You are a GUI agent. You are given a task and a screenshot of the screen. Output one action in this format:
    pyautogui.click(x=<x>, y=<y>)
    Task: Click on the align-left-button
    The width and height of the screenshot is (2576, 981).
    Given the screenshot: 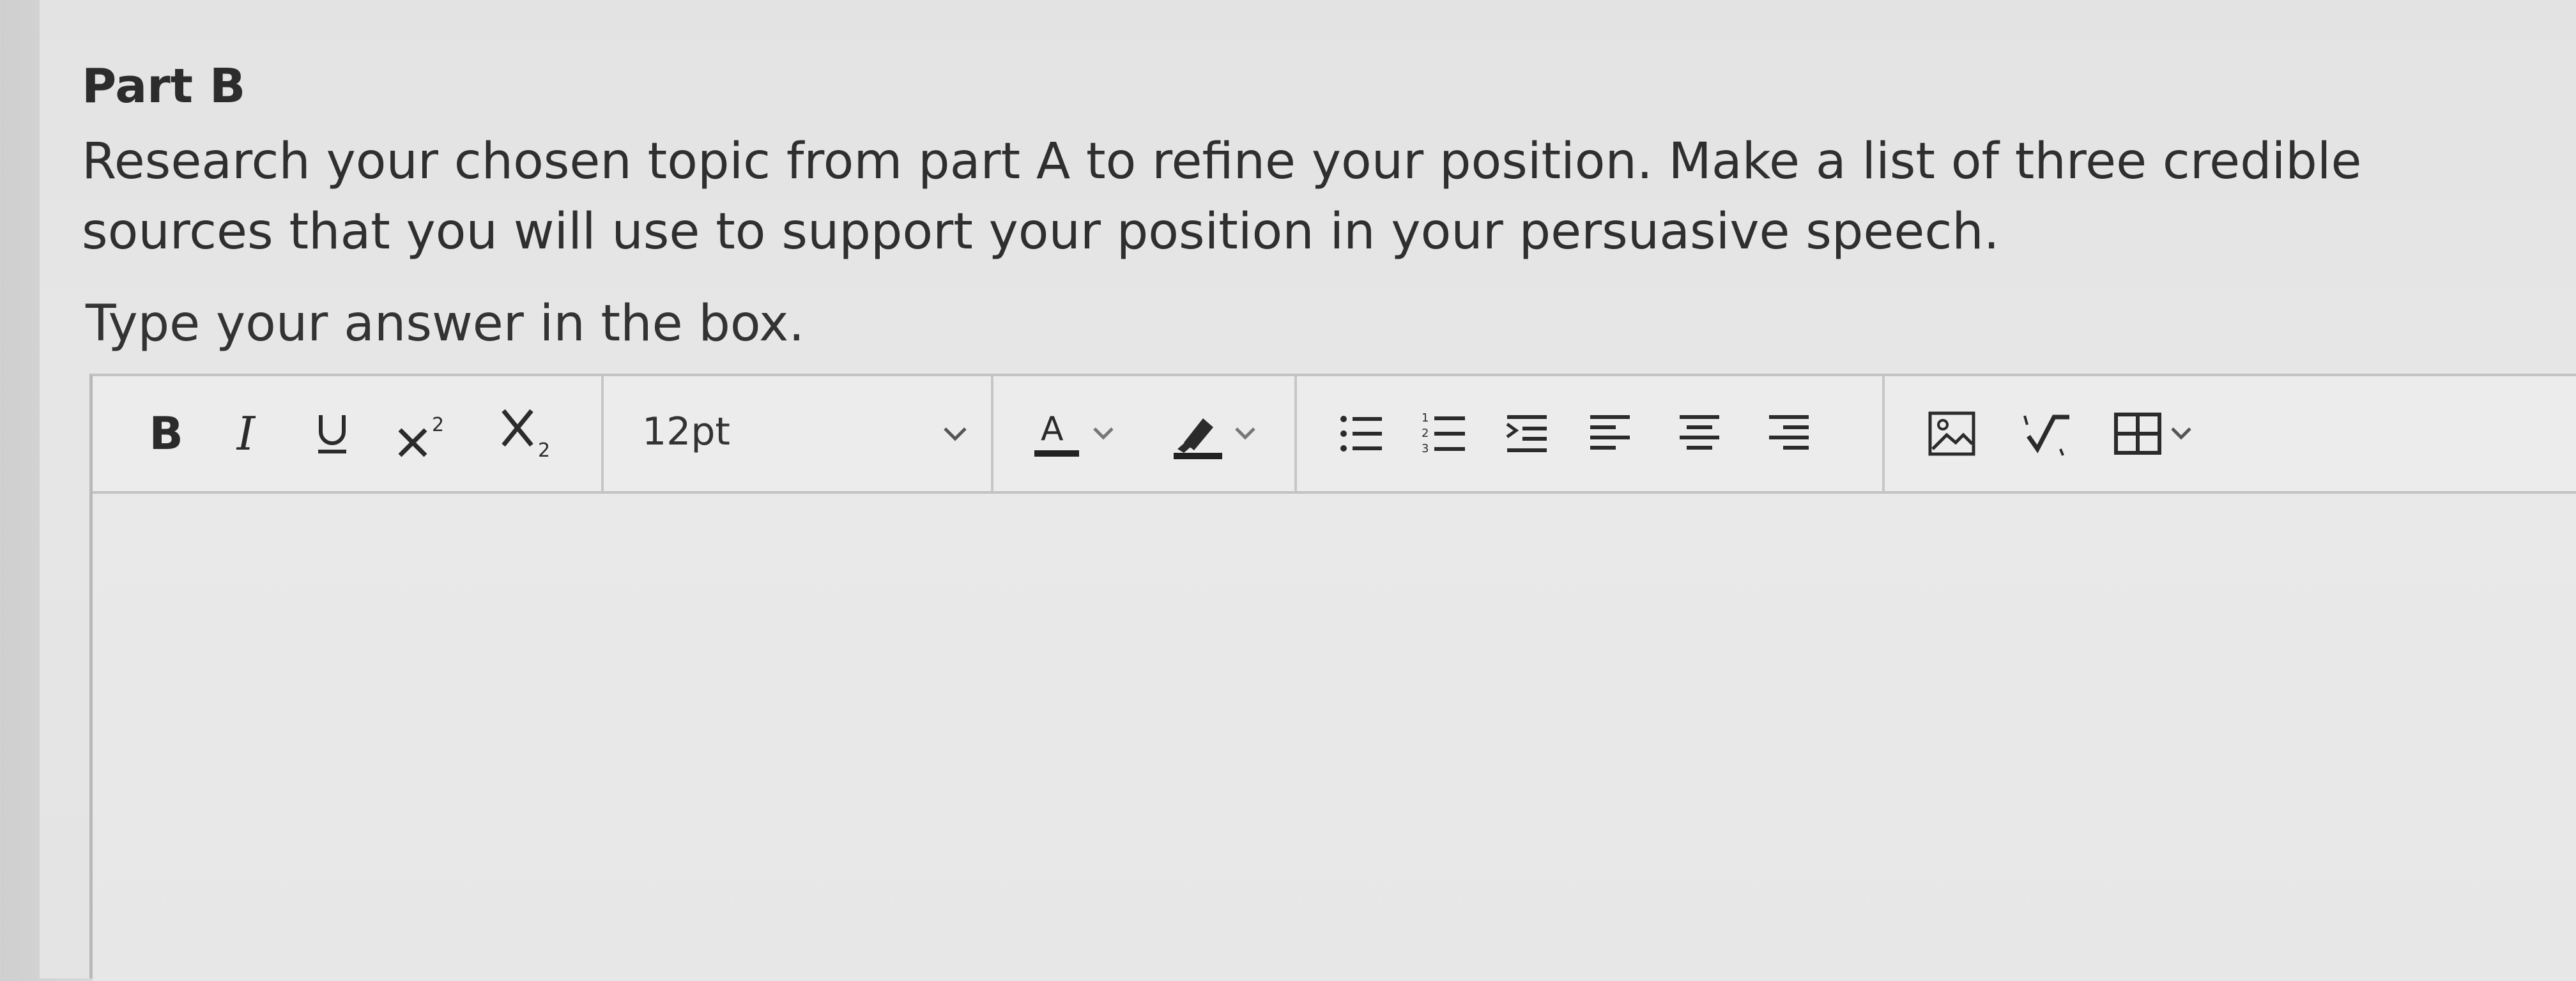 What is the action you would take?
    pyautogui.click(x=1610, y=433)
    